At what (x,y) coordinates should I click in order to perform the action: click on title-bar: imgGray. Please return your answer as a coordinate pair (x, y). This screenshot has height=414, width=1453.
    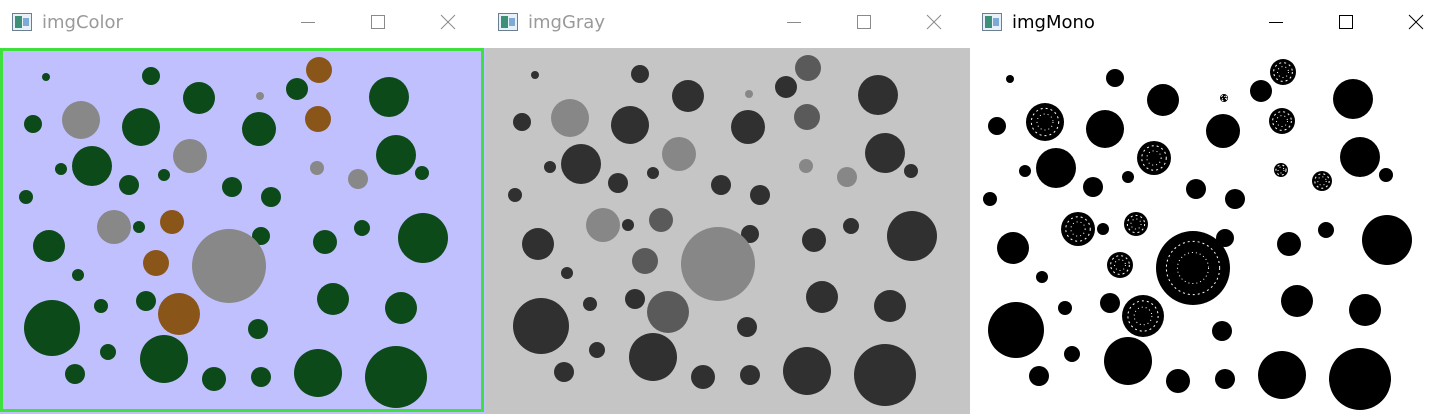
    Looking at the image, I should click on (728, 24).